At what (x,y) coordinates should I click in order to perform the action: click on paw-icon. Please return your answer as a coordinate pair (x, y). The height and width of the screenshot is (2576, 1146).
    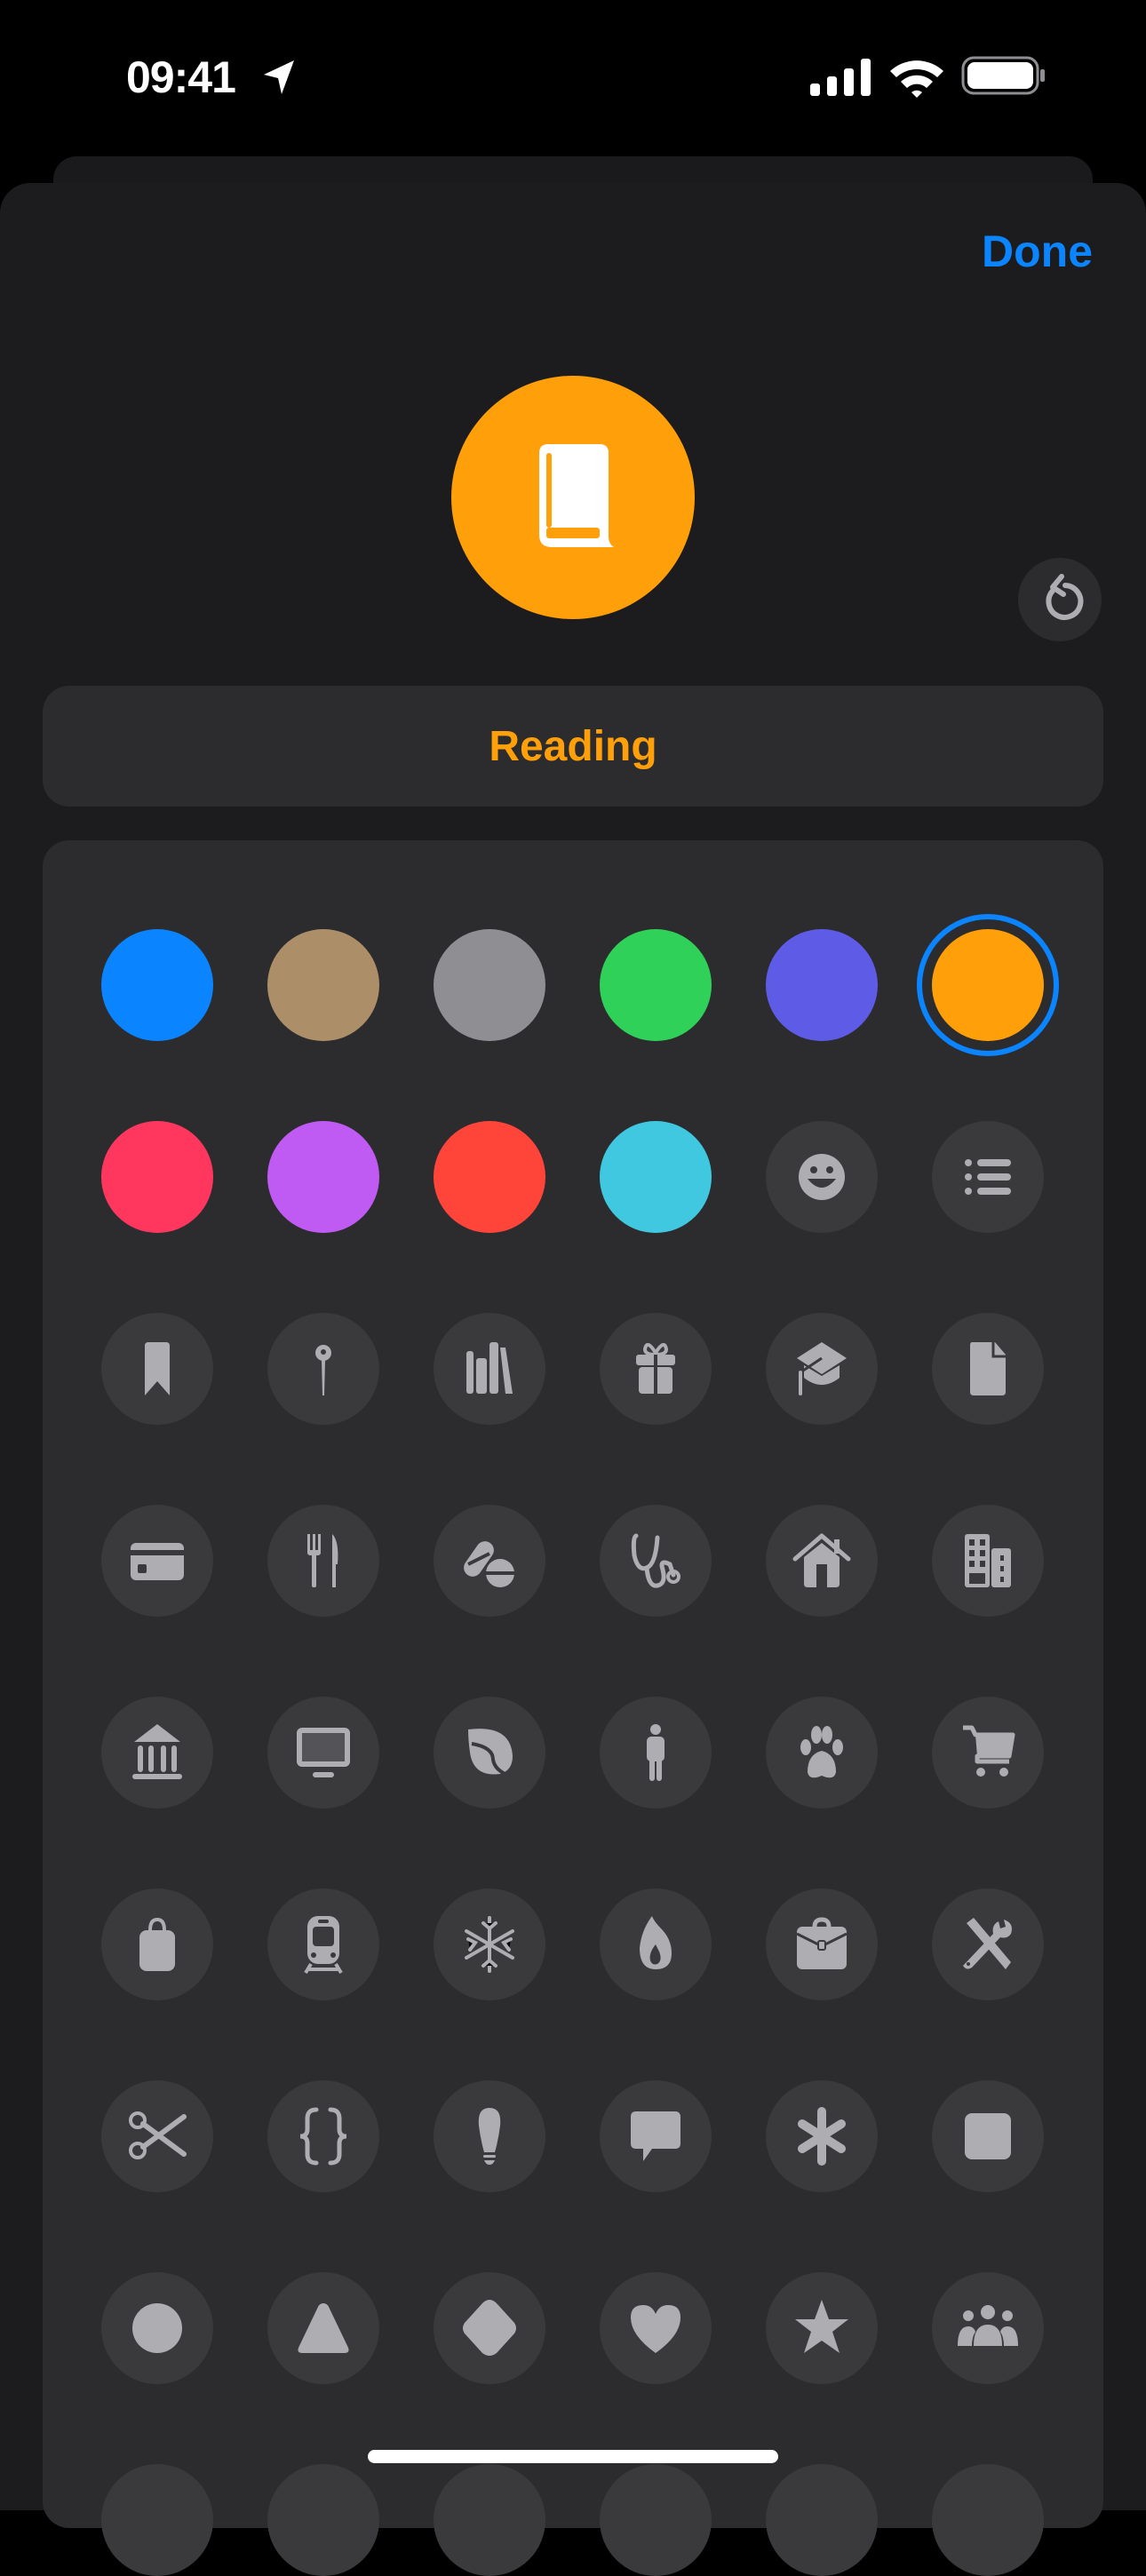
    Looking at the image, I should click on (821, 1752).